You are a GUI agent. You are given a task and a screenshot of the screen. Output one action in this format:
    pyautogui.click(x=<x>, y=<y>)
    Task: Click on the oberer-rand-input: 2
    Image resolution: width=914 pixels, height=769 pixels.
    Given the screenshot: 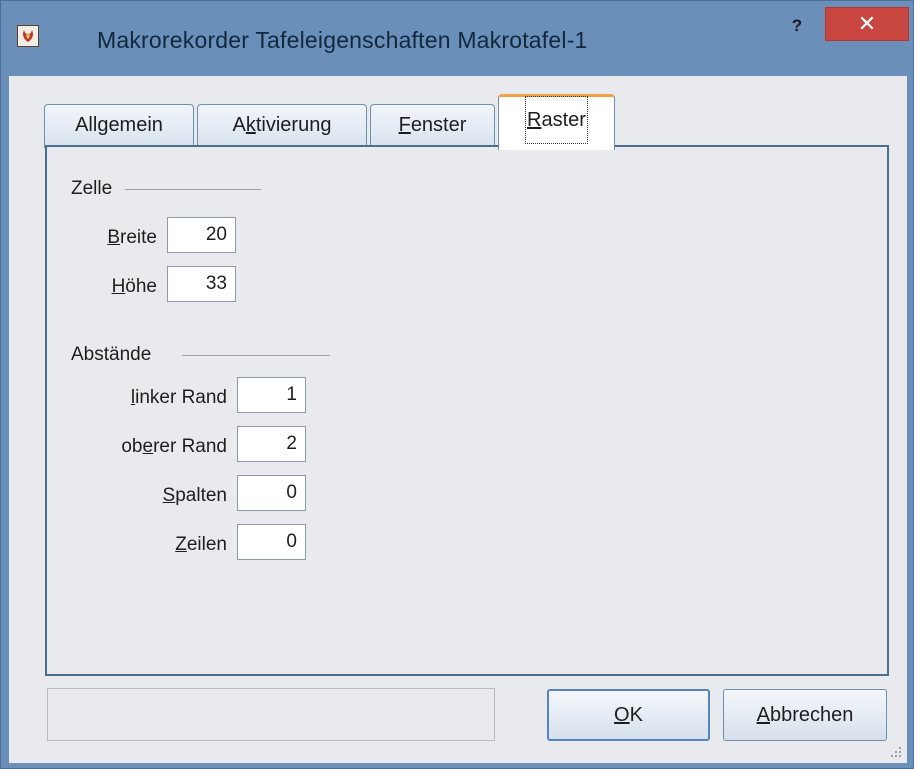 What is the action you would take?
    pyautogui.click(x=271, y=444)
    